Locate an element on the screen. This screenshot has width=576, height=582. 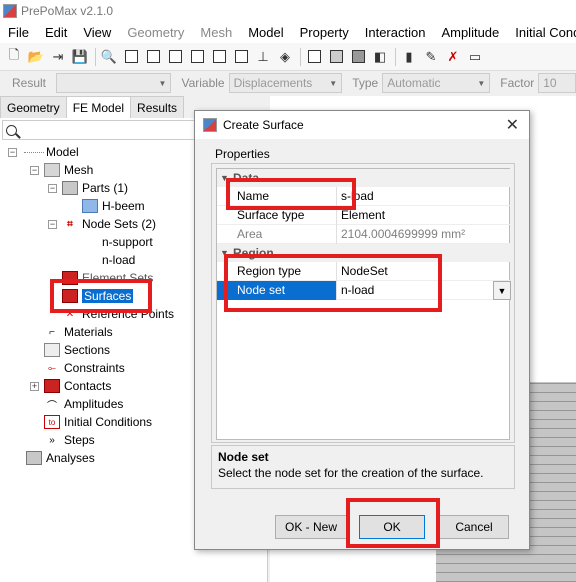
tree-node-sets-label: Node Sets (2) is located at coordinates (119, 224).